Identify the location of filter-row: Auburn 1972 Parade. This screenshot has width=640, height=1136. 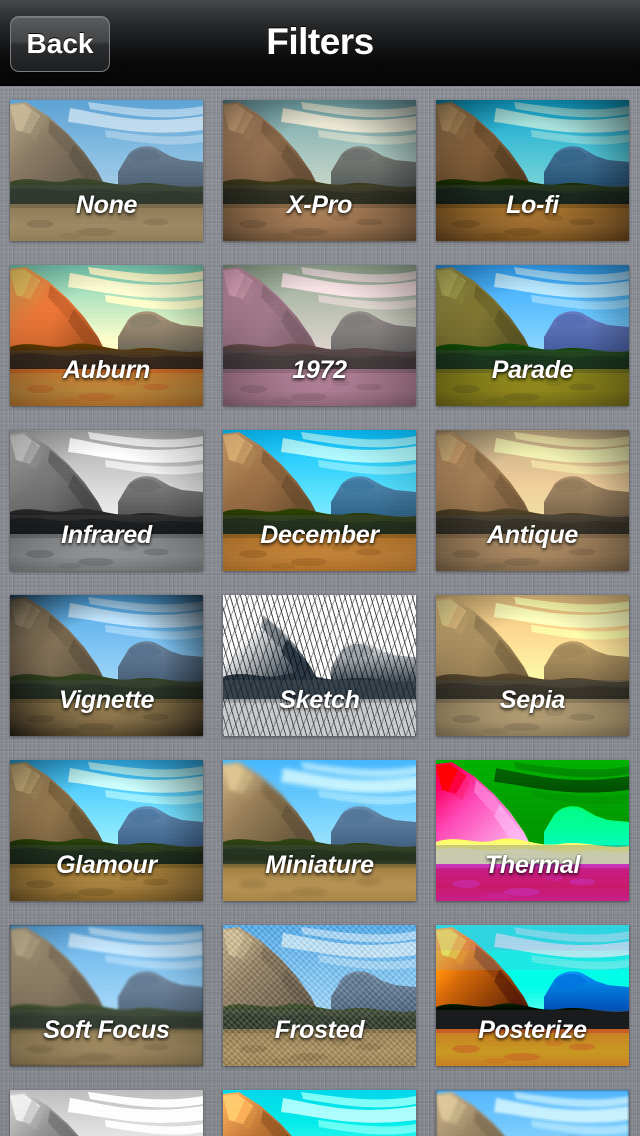
(320, 335).